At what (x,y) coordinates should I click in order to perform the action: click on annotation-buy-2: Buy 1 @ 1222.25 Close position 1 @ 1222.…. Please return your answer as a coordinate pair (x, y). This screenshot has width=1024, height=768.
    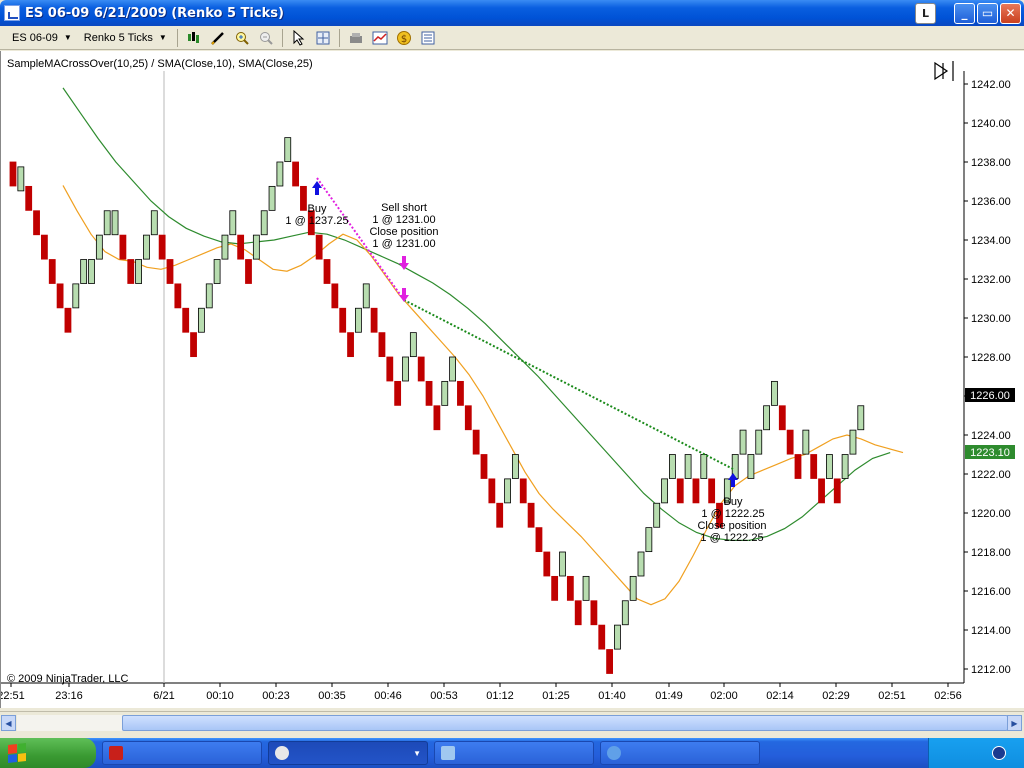
    Looking at the image, I should click on (731, 520).